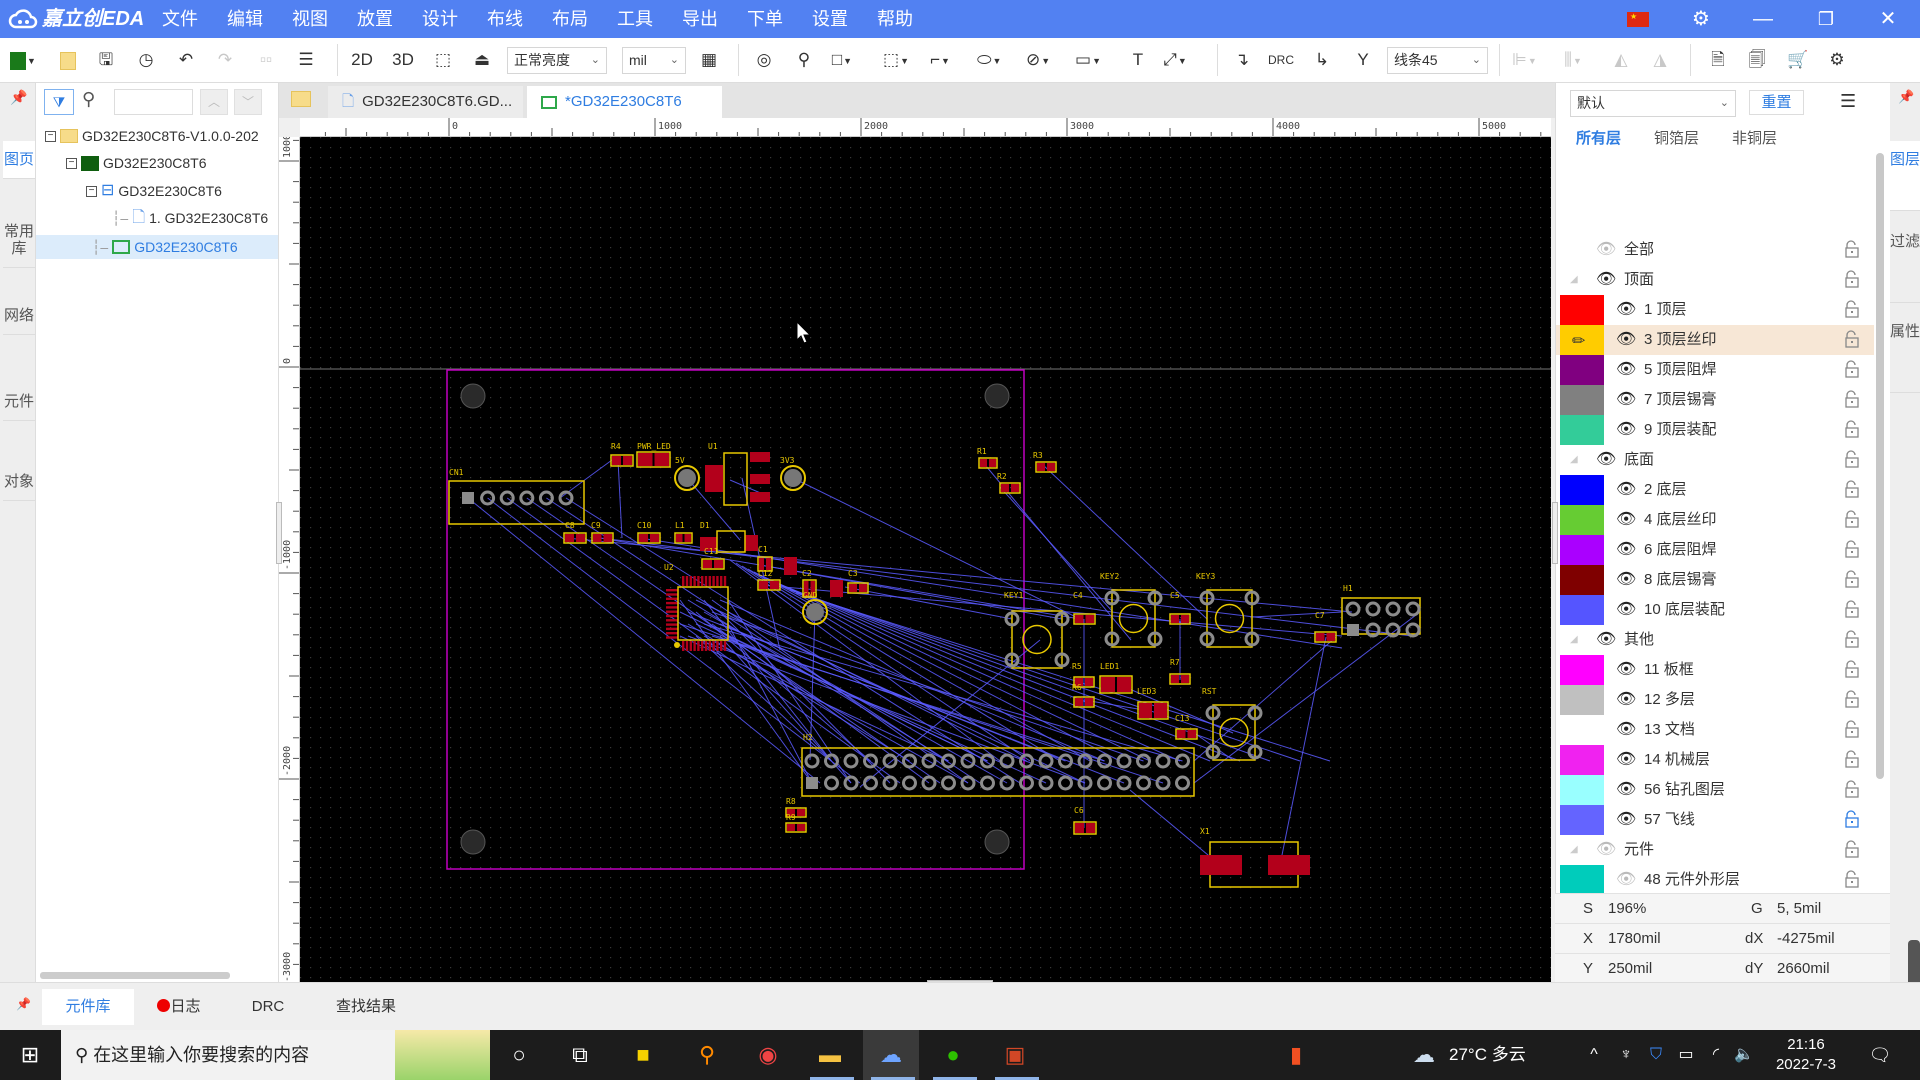 The height and width of the screenshot is (1080, 1920). Describe the element at coordinates (225, 60) in the screenshot. I see `redo-button: ↷` at that location.